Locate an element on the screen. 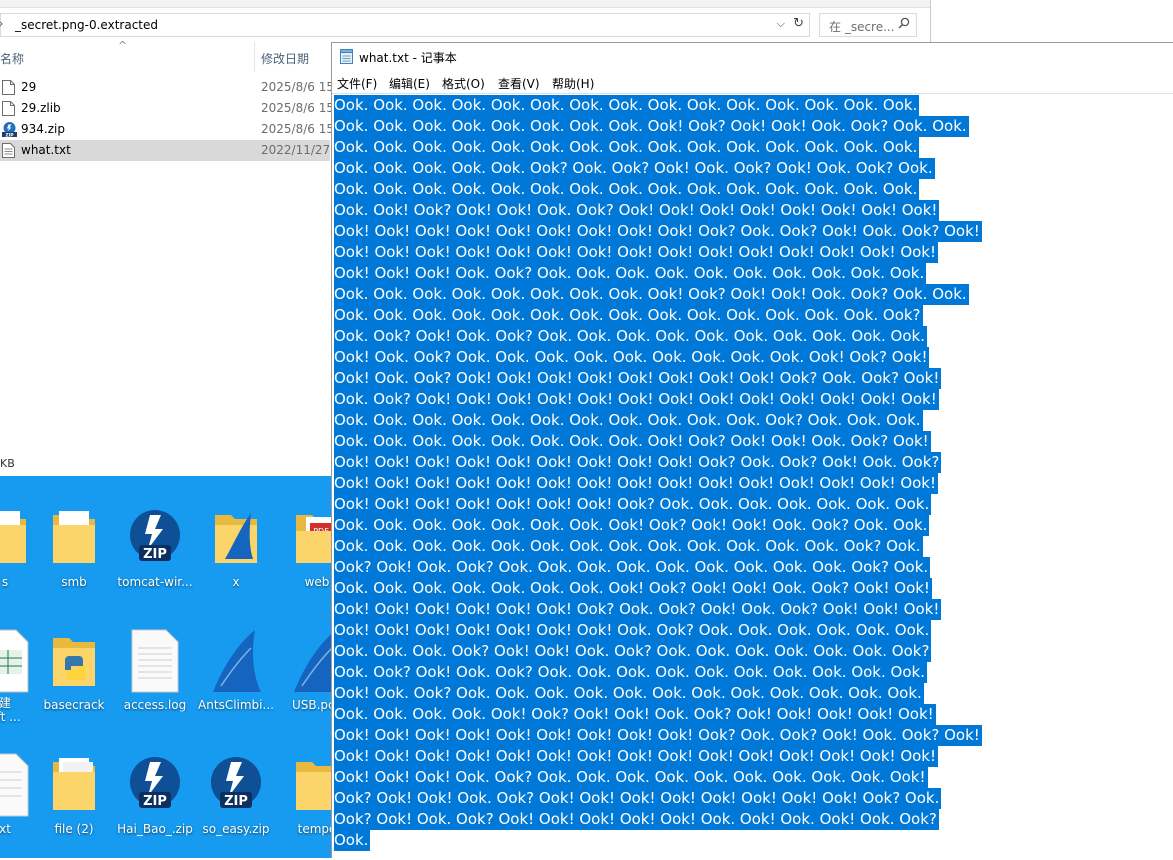 The height and width of the screenshot is (860, 1173). menu-format: 格式(O) is located at coordinates (463, 83).